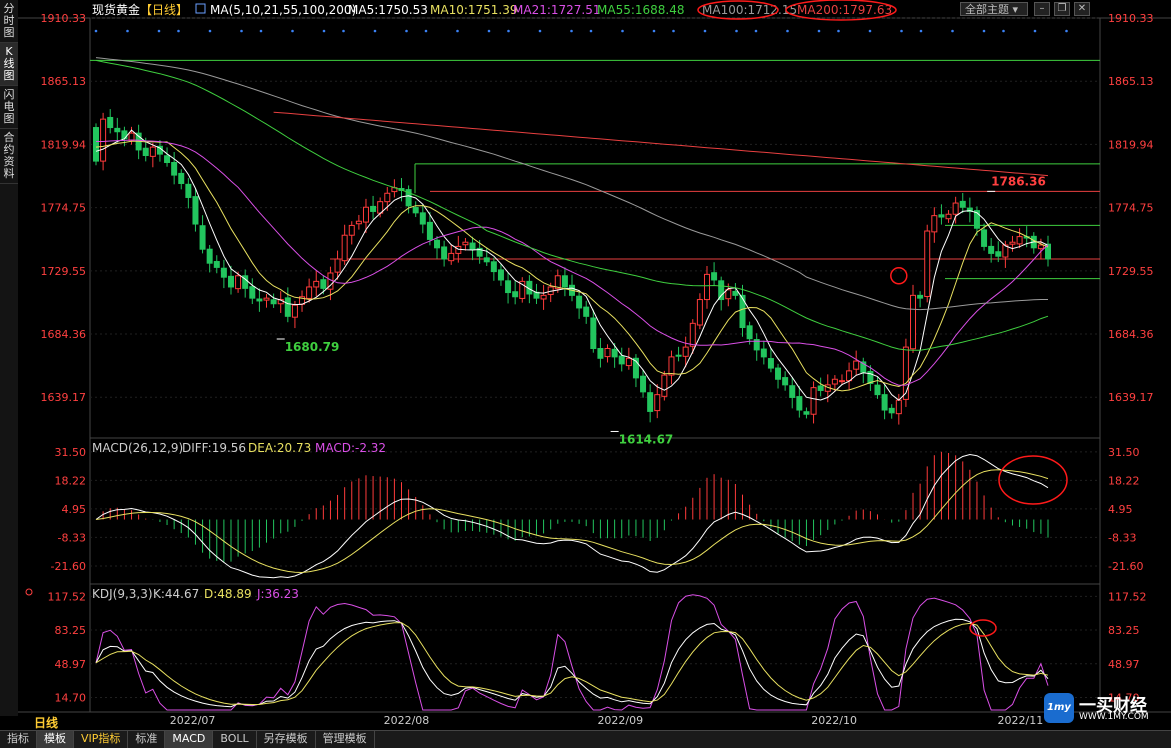 The image size is (1171, 748). What do you see at coordinates (834, 720) in the screenshot?
I see `x-tick-label: 2022/10` at bounding box center [834, 720].